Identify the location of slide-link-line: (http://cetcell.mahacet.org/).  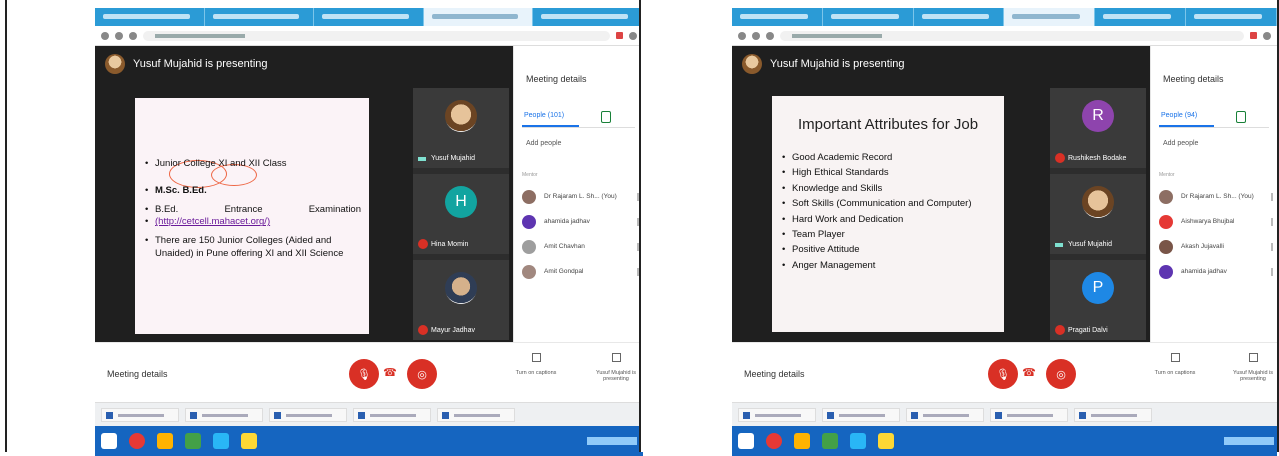
(253, 222).